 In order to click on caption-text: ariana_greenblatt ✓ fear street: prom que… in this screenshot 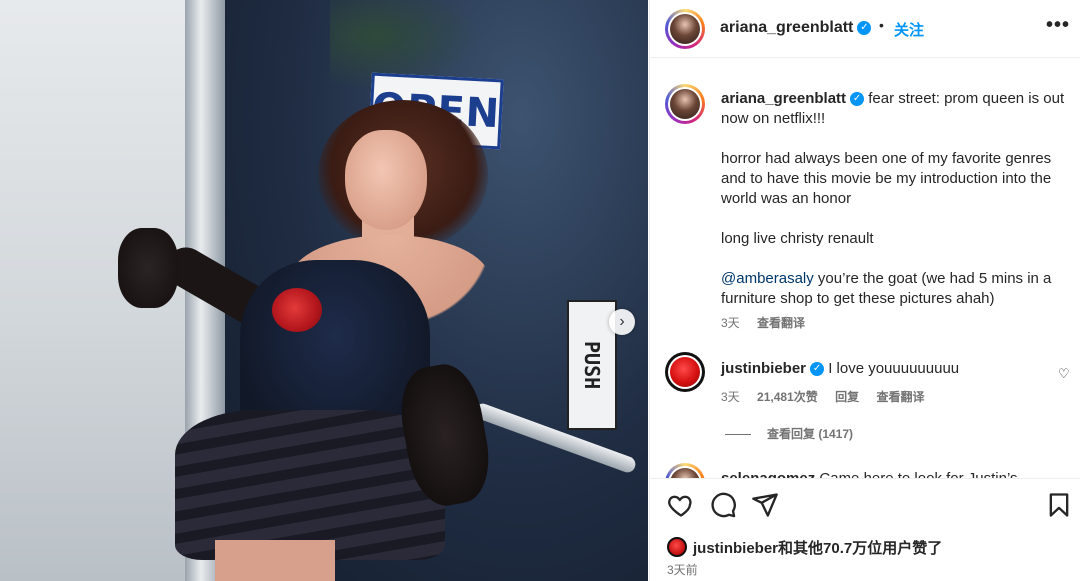, I will do `click(896, 209)`.